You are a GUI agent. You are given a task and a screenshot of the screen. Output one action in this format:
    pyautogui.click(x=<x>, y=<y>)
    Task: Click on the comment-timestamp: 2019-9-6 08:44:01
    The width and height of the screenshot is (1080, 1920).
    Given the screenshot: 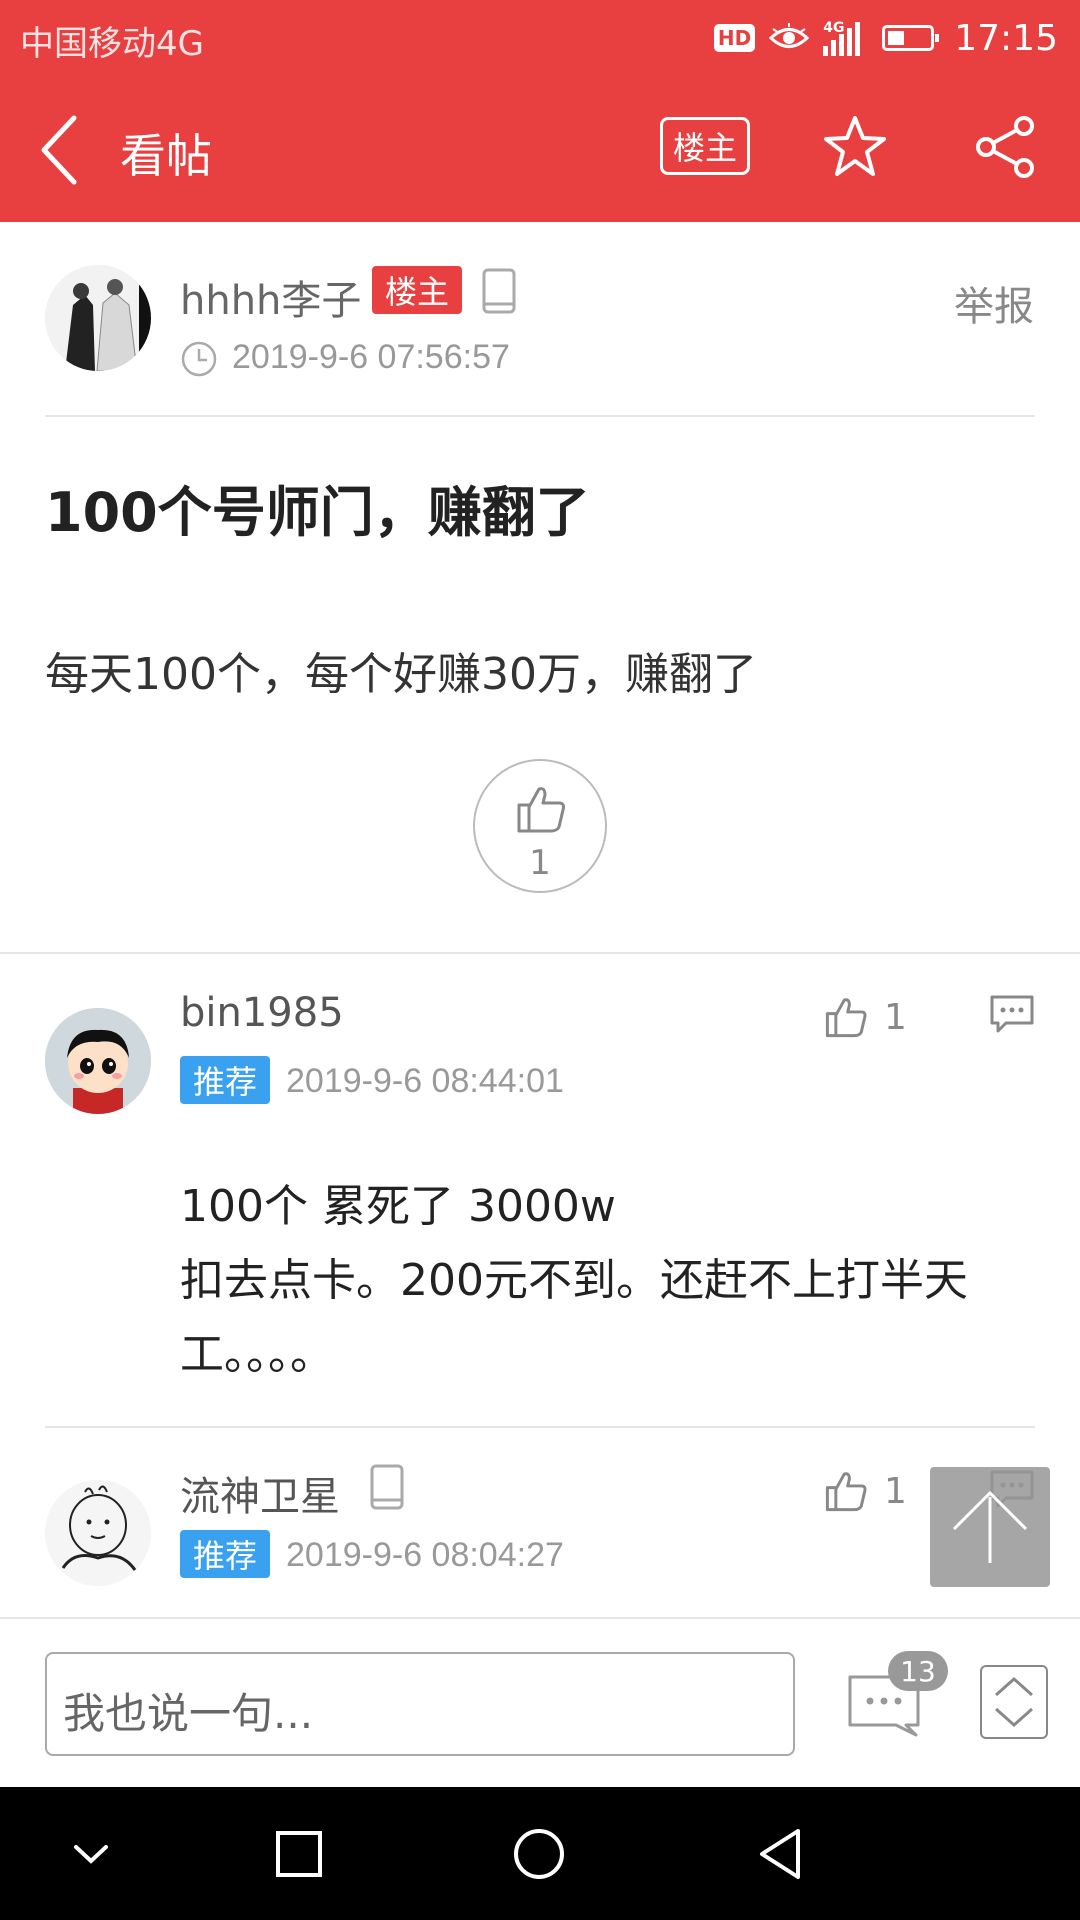 What is the action you would take?
    pyautogui.click(x=425, y=1081)
    